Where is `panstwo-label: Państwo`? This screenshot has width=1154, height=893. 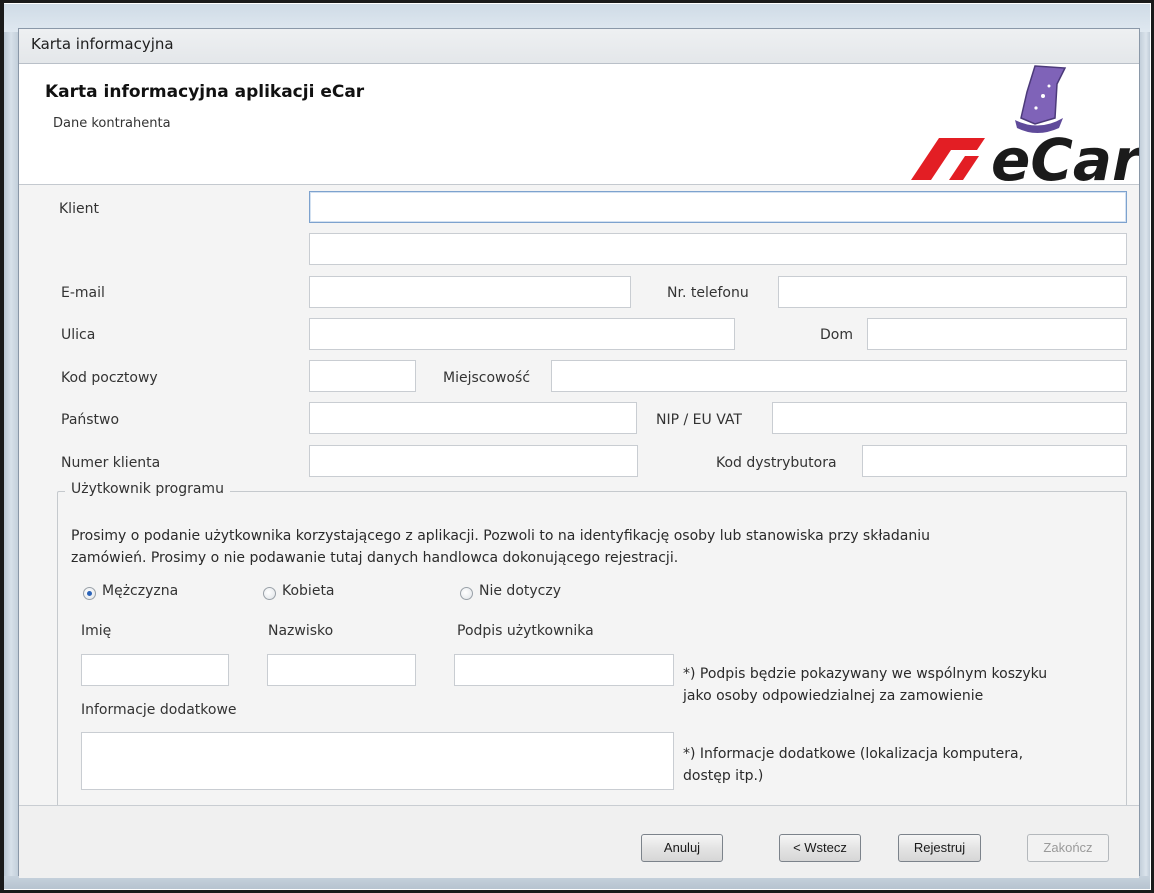 panstwo-label: Państwo is located at coordinates (90, 420).